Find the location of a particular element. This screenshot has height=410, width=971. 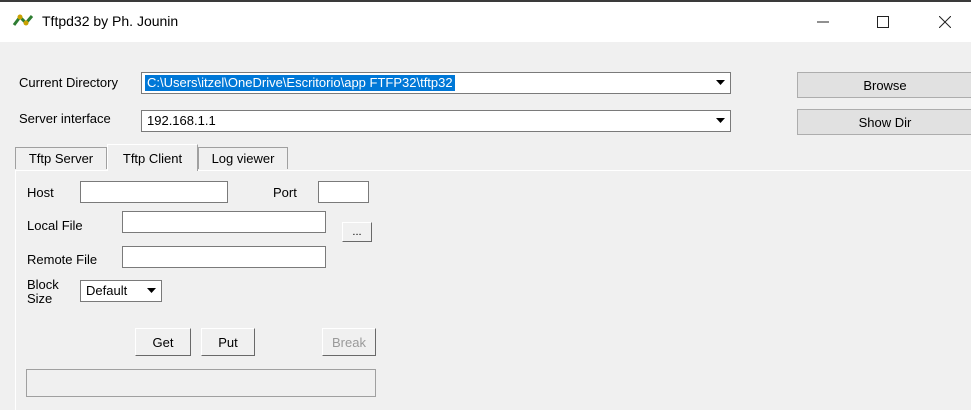

server-interface-value: 192.168.1.1 is located at coordinates (181, 120).